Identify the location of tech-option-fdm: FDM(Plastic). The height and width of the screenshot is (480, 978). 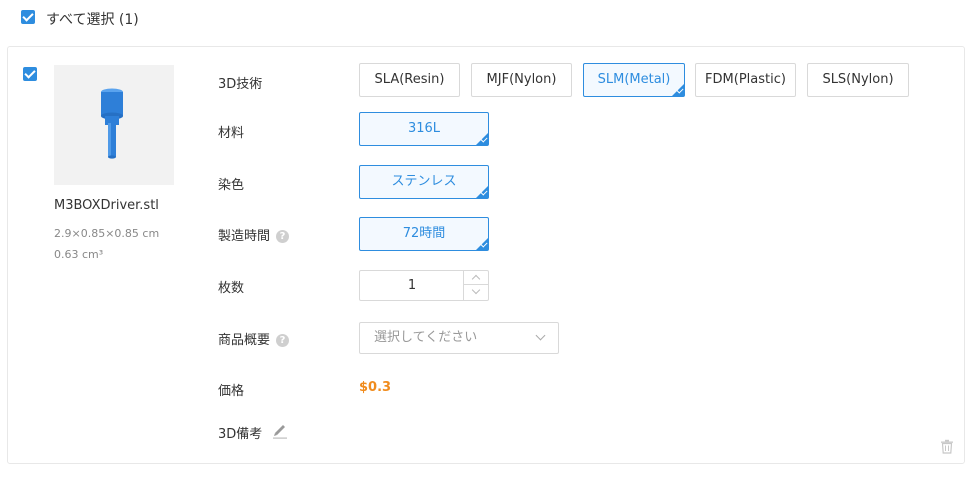
(745, 80).